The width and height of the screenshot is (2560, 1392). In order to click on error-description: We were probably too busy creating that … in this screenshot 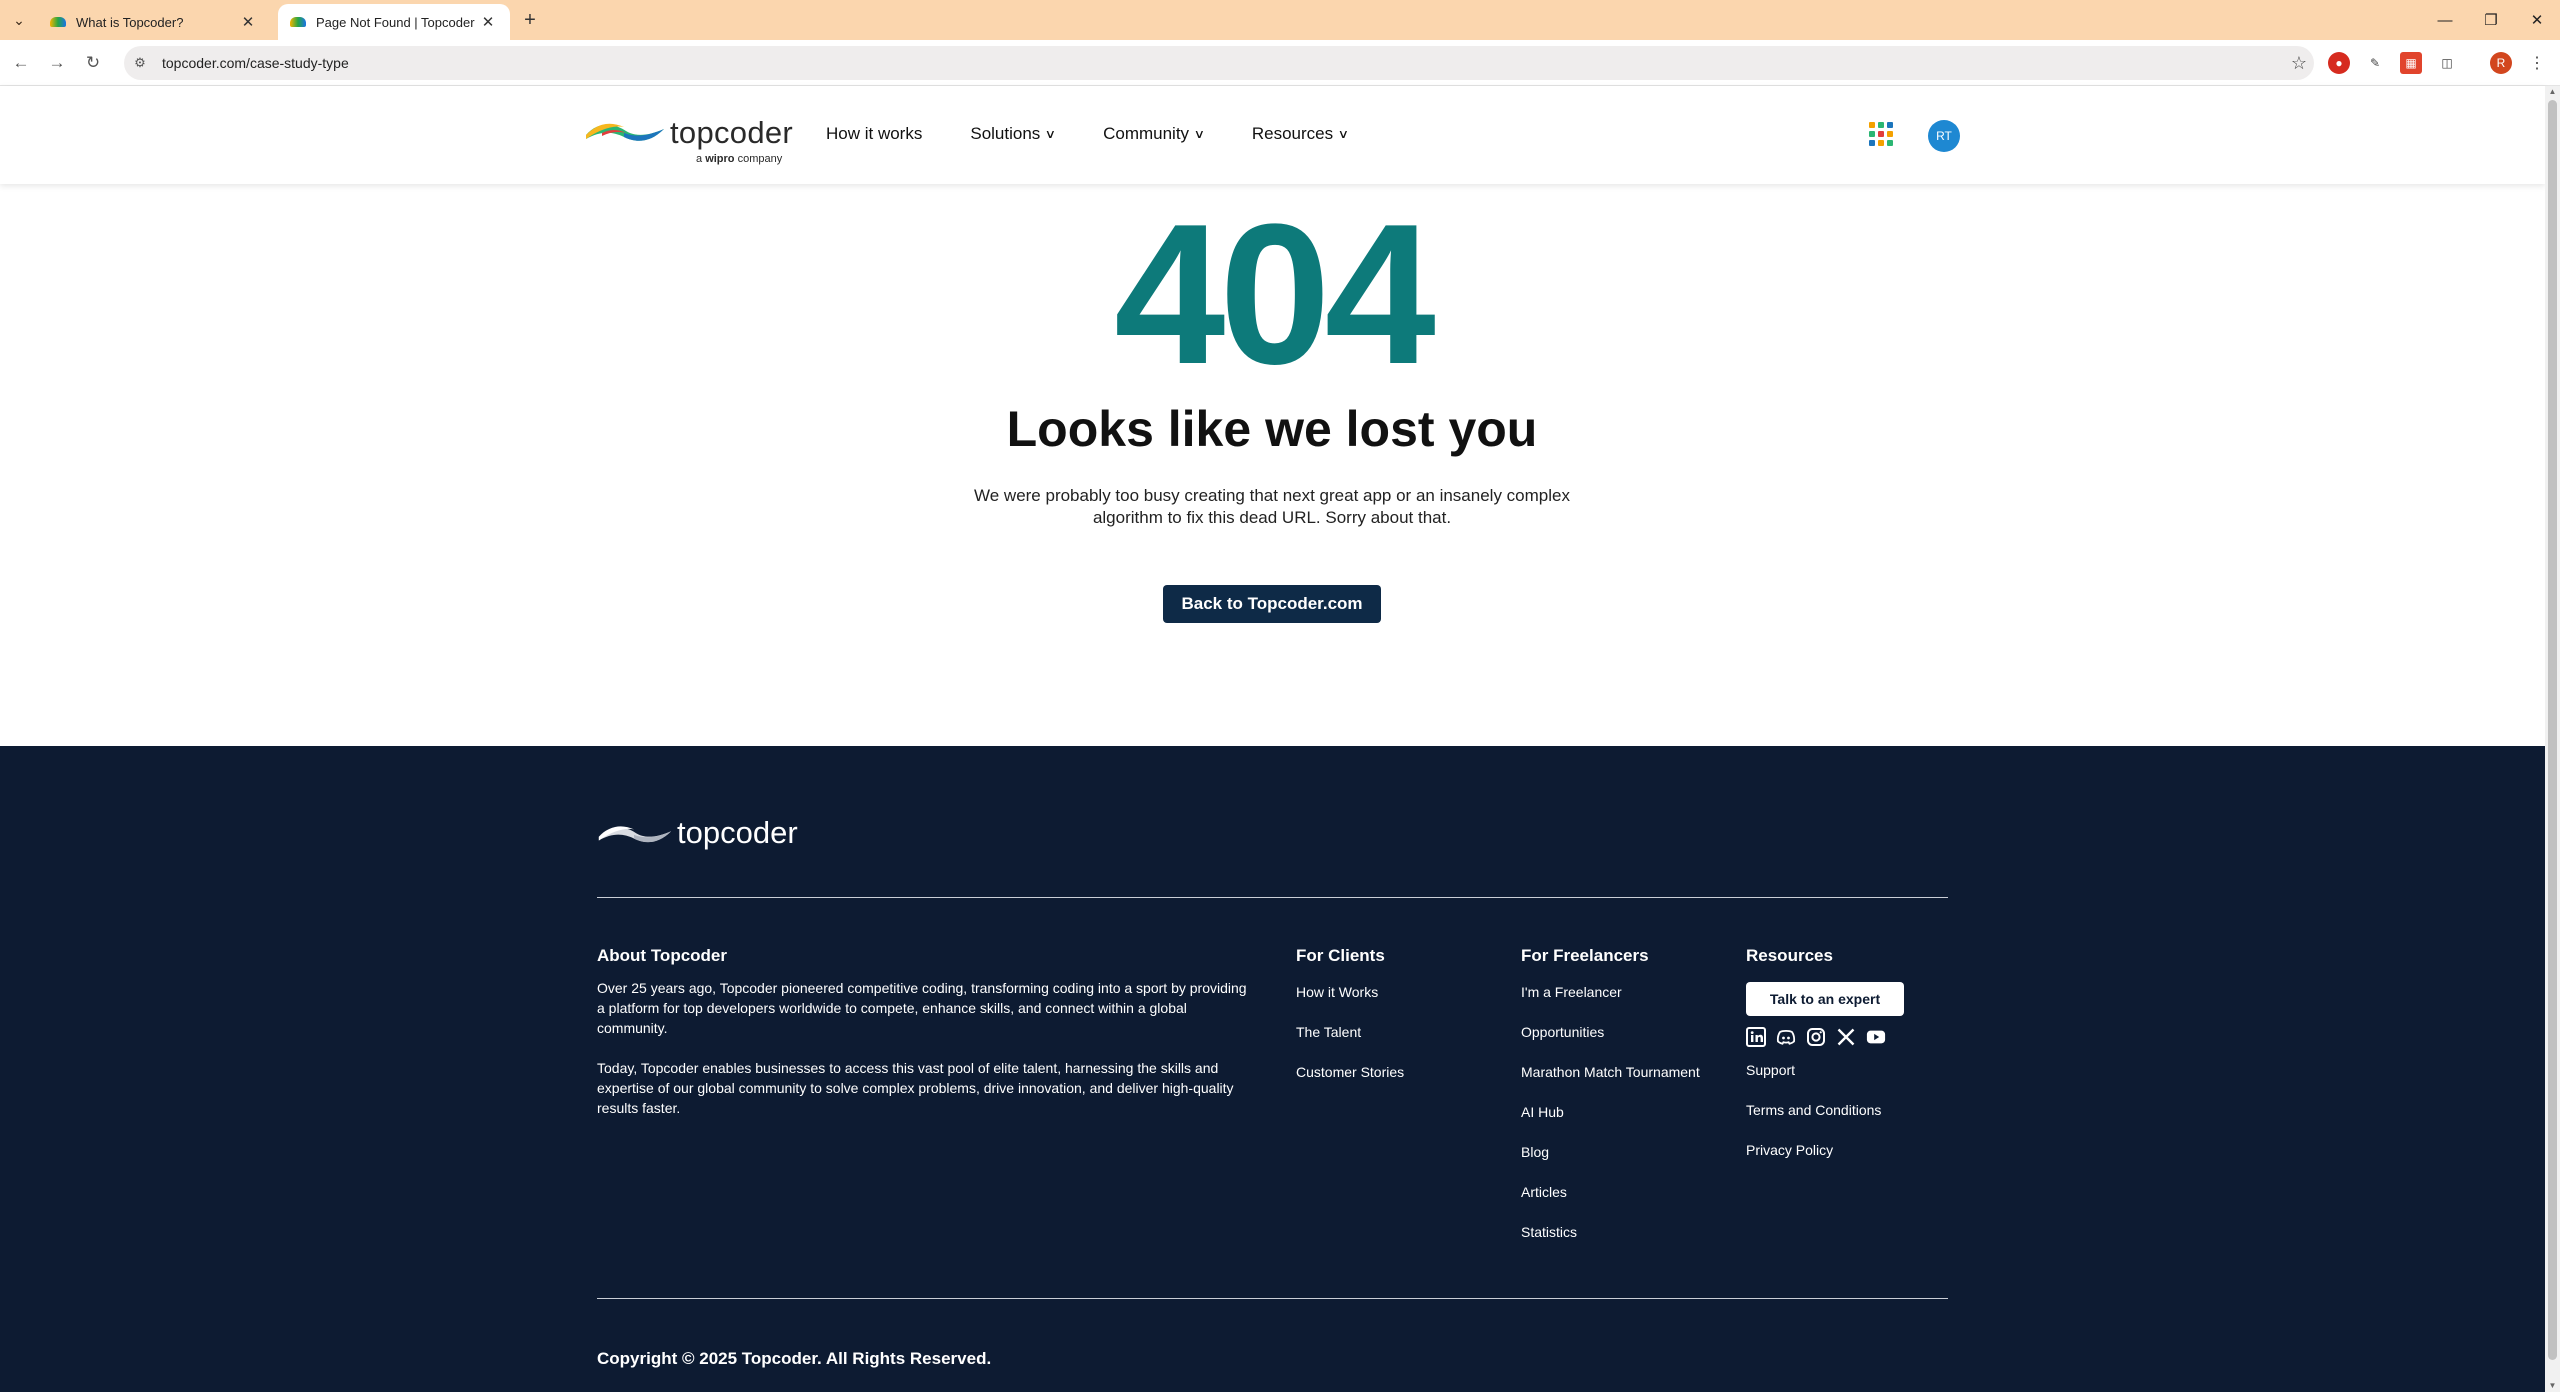, I will do `click(1272, 507)`.